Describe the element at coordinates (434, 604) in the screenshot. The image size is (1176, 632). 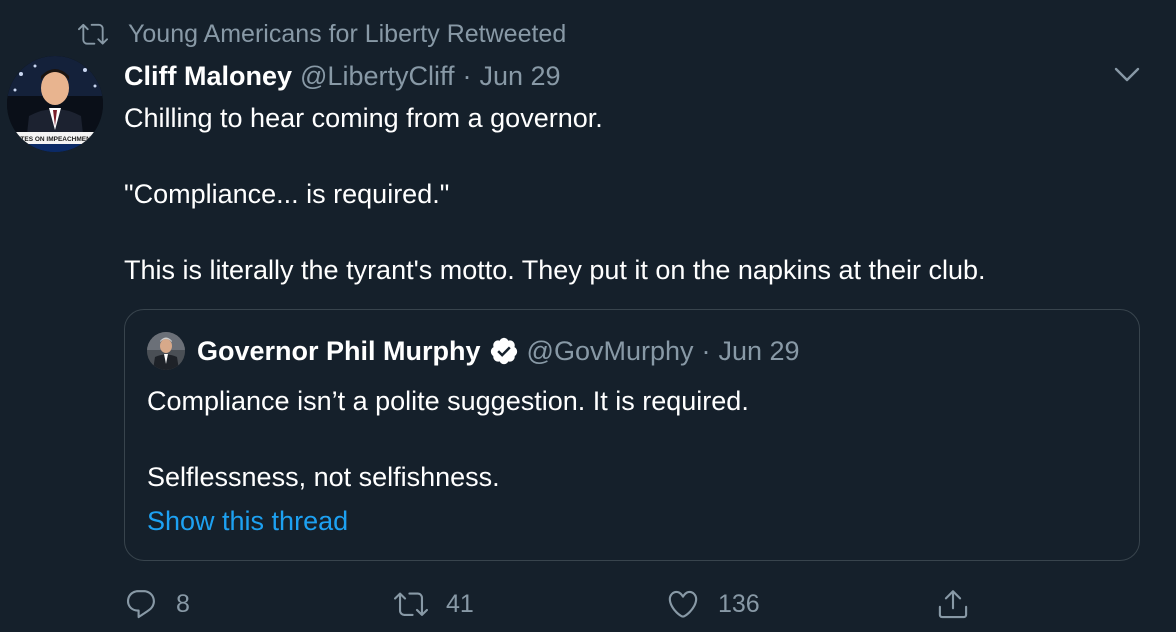
I see `retweet-button: 41` at that location.